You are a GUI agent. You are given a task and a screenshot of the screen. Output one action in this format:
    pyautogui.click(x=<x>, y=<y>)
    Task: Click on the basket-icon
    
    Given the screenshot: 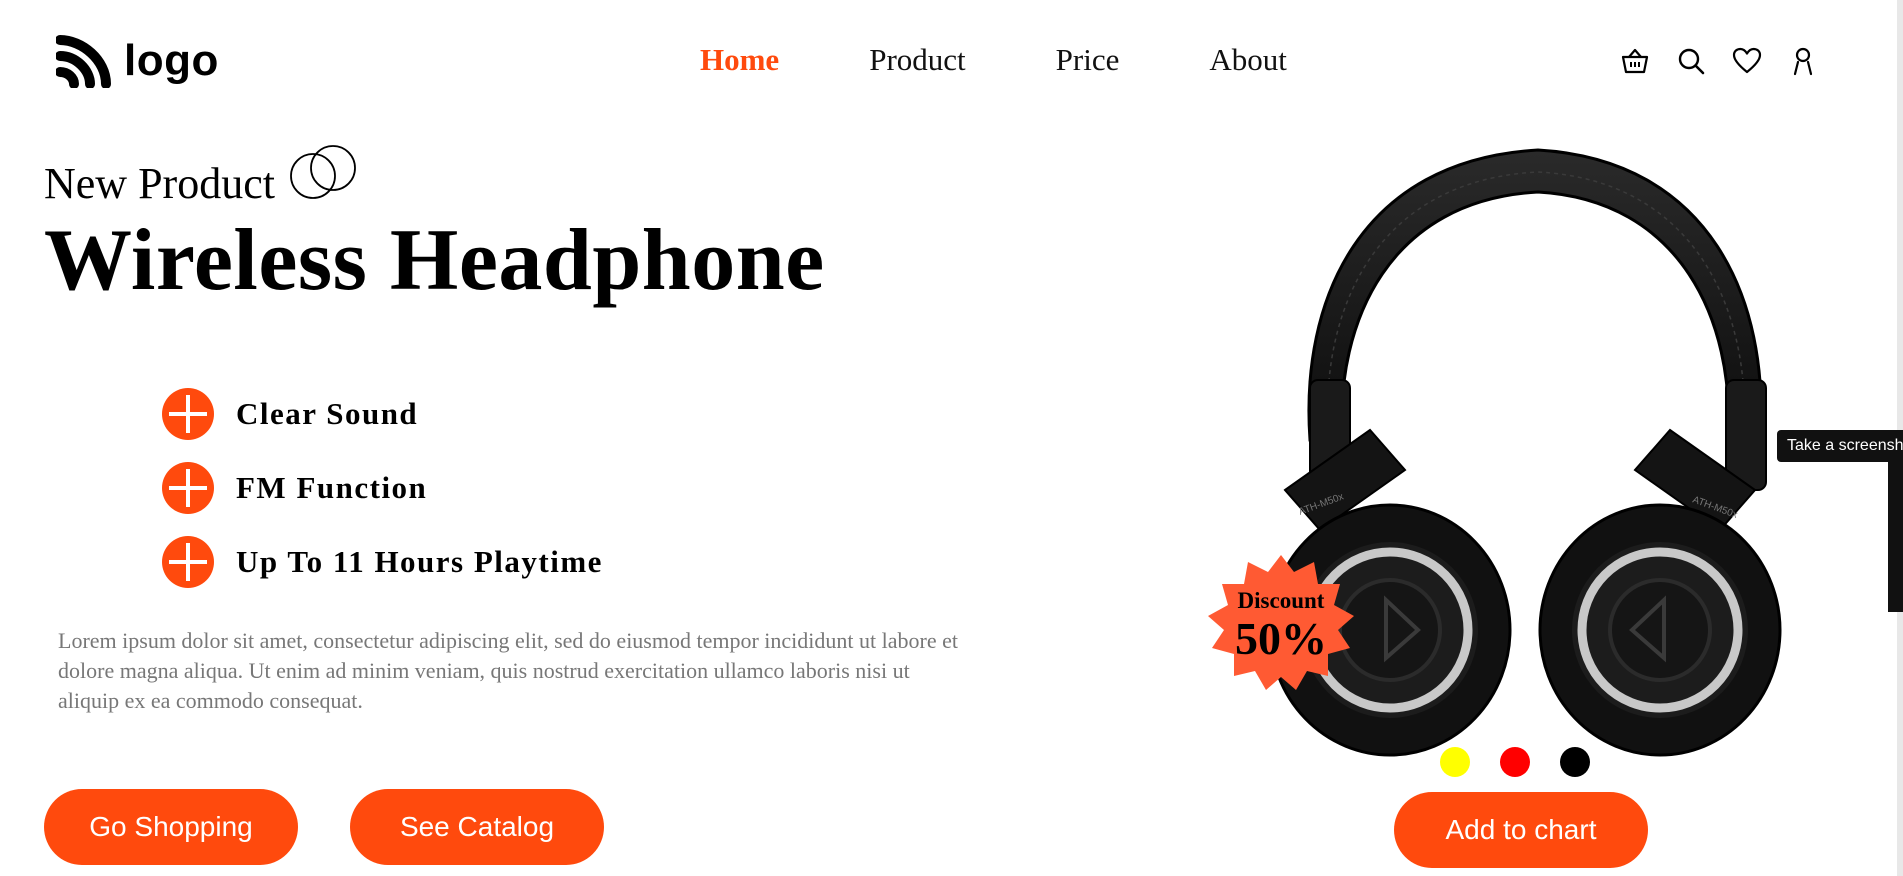 What is the action you would take?
    pyautogui.click(x=1635, y=61)
    